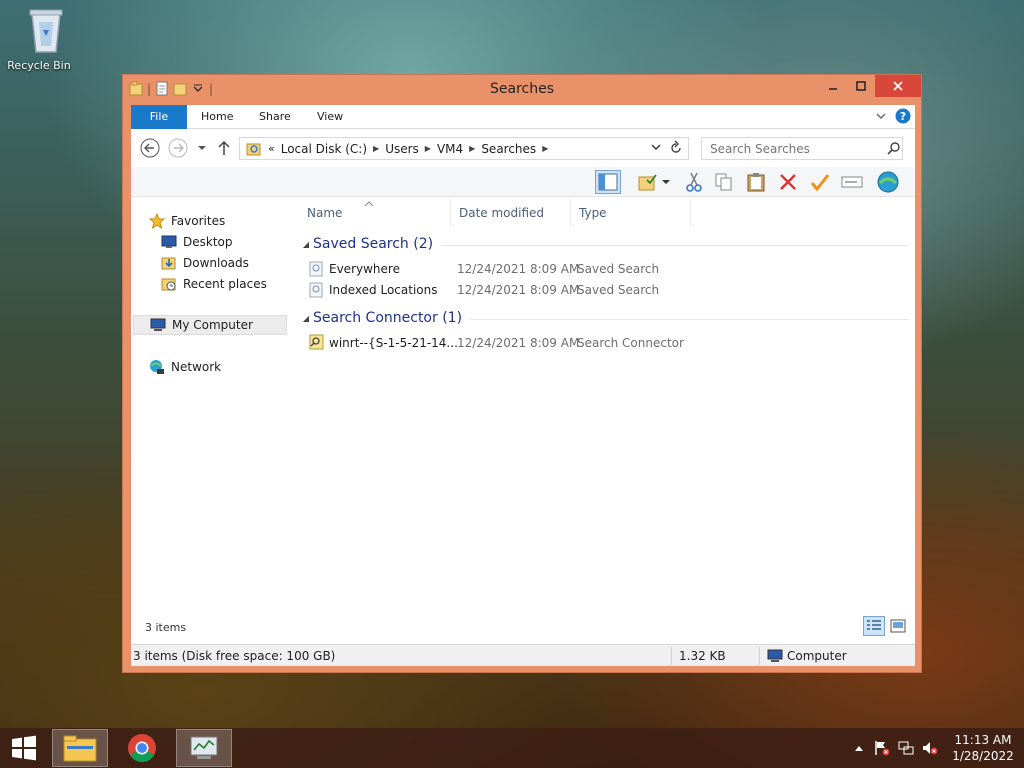 The height and width of the screenshot is (768, 1024). I want to click on refresh-icon, so click(676, 148).